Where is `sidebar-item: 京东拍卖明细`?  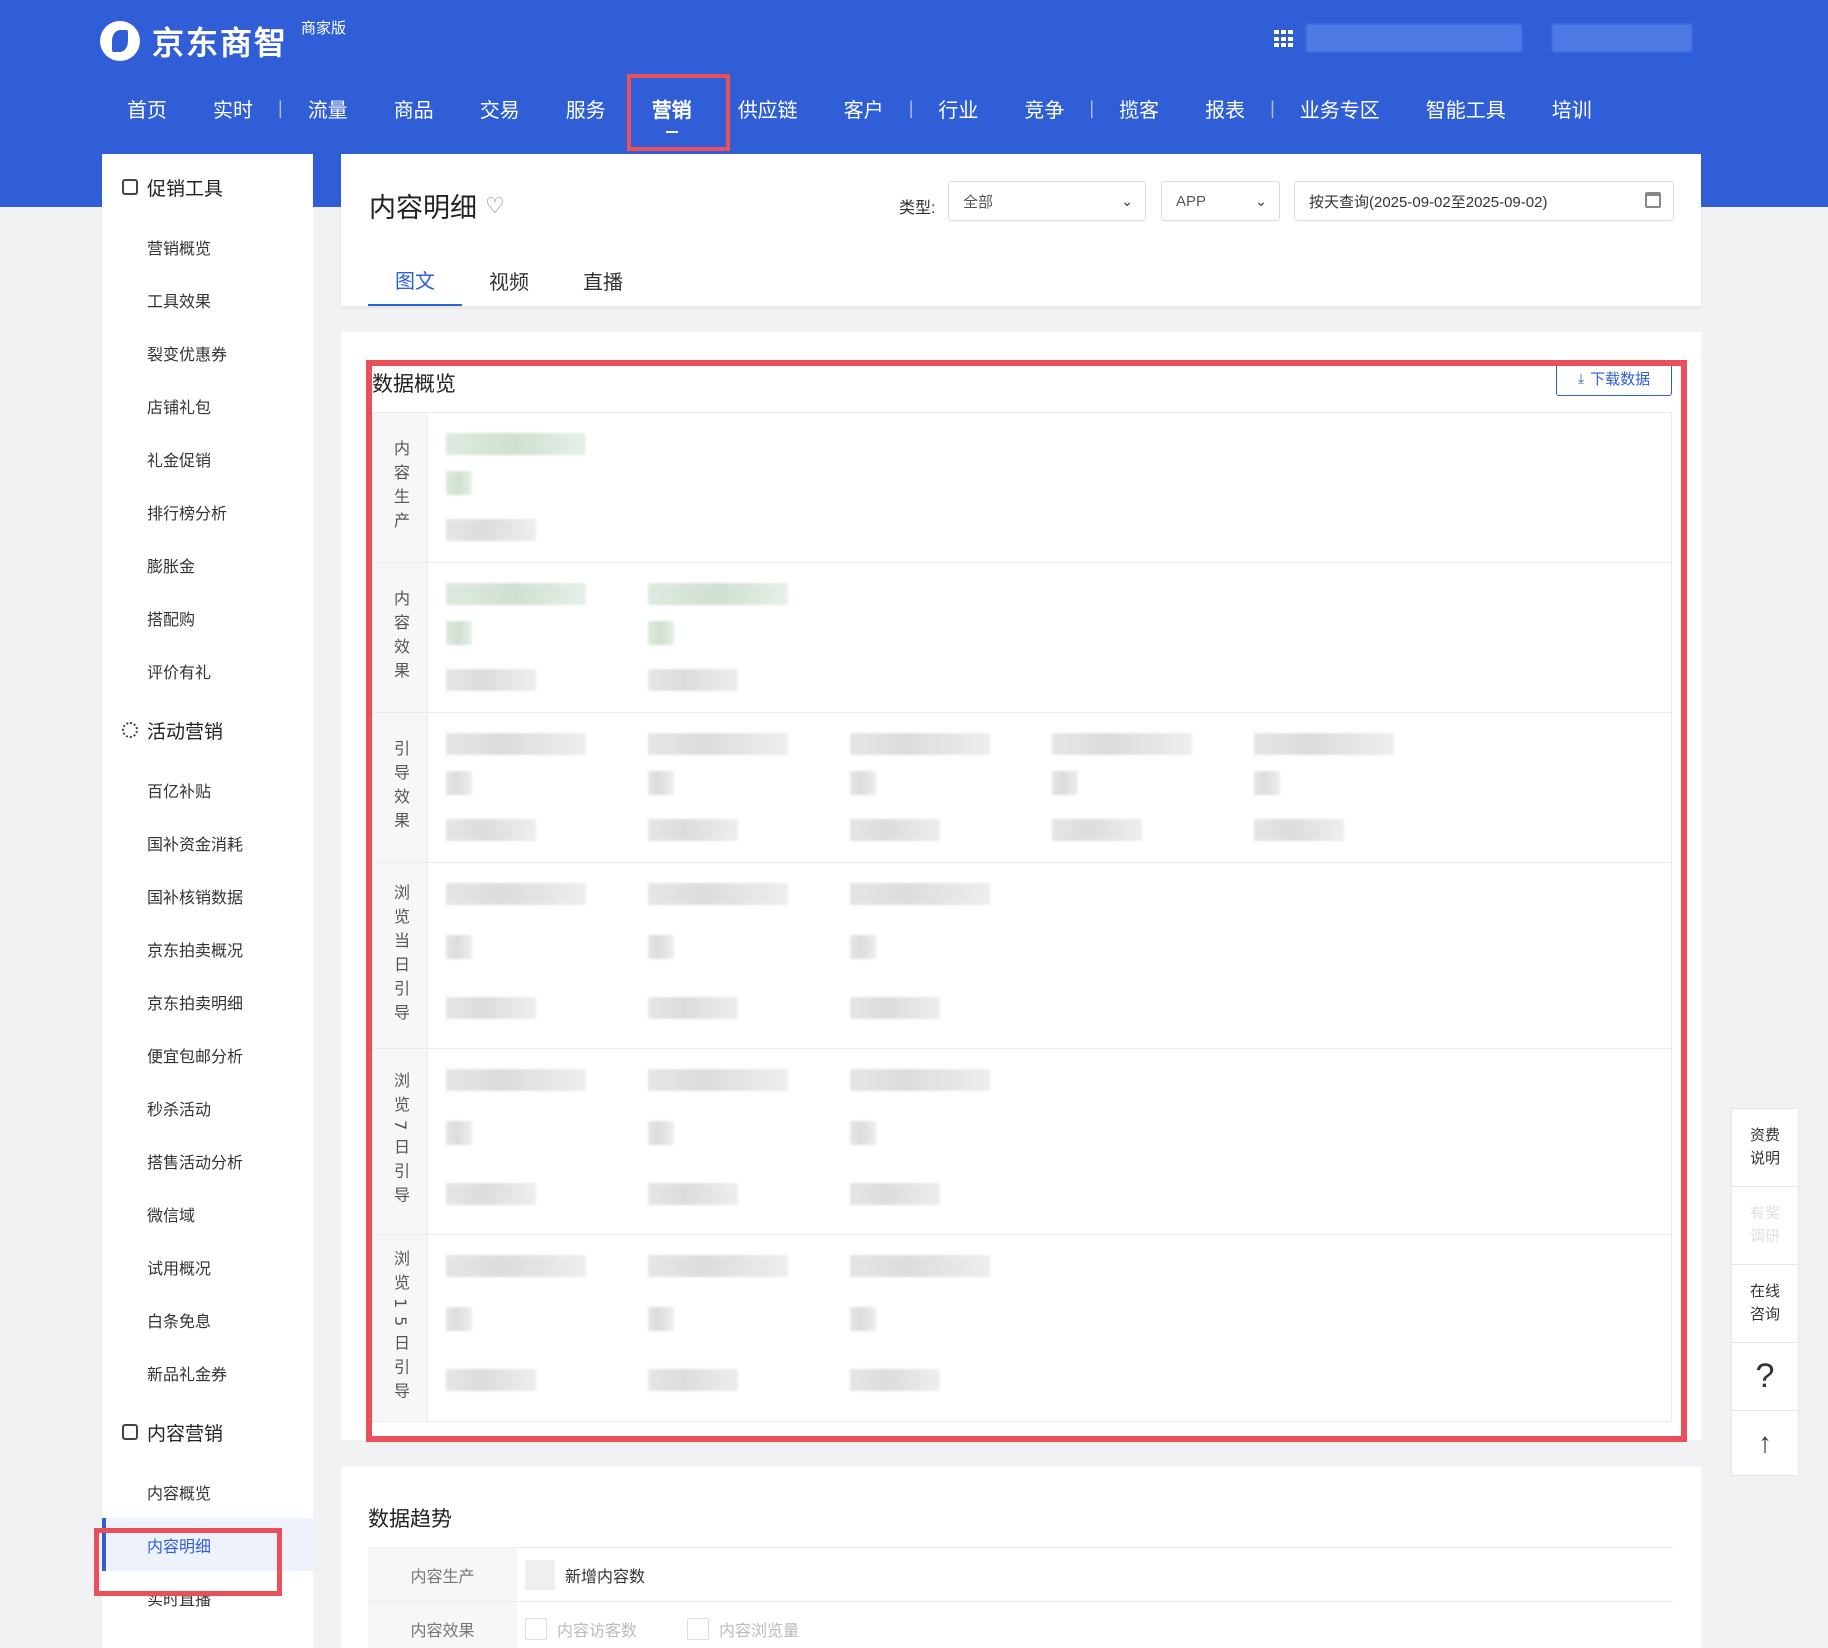 sidebar-item: 京东拍卖明细 is located at coordinates (207, 1001).